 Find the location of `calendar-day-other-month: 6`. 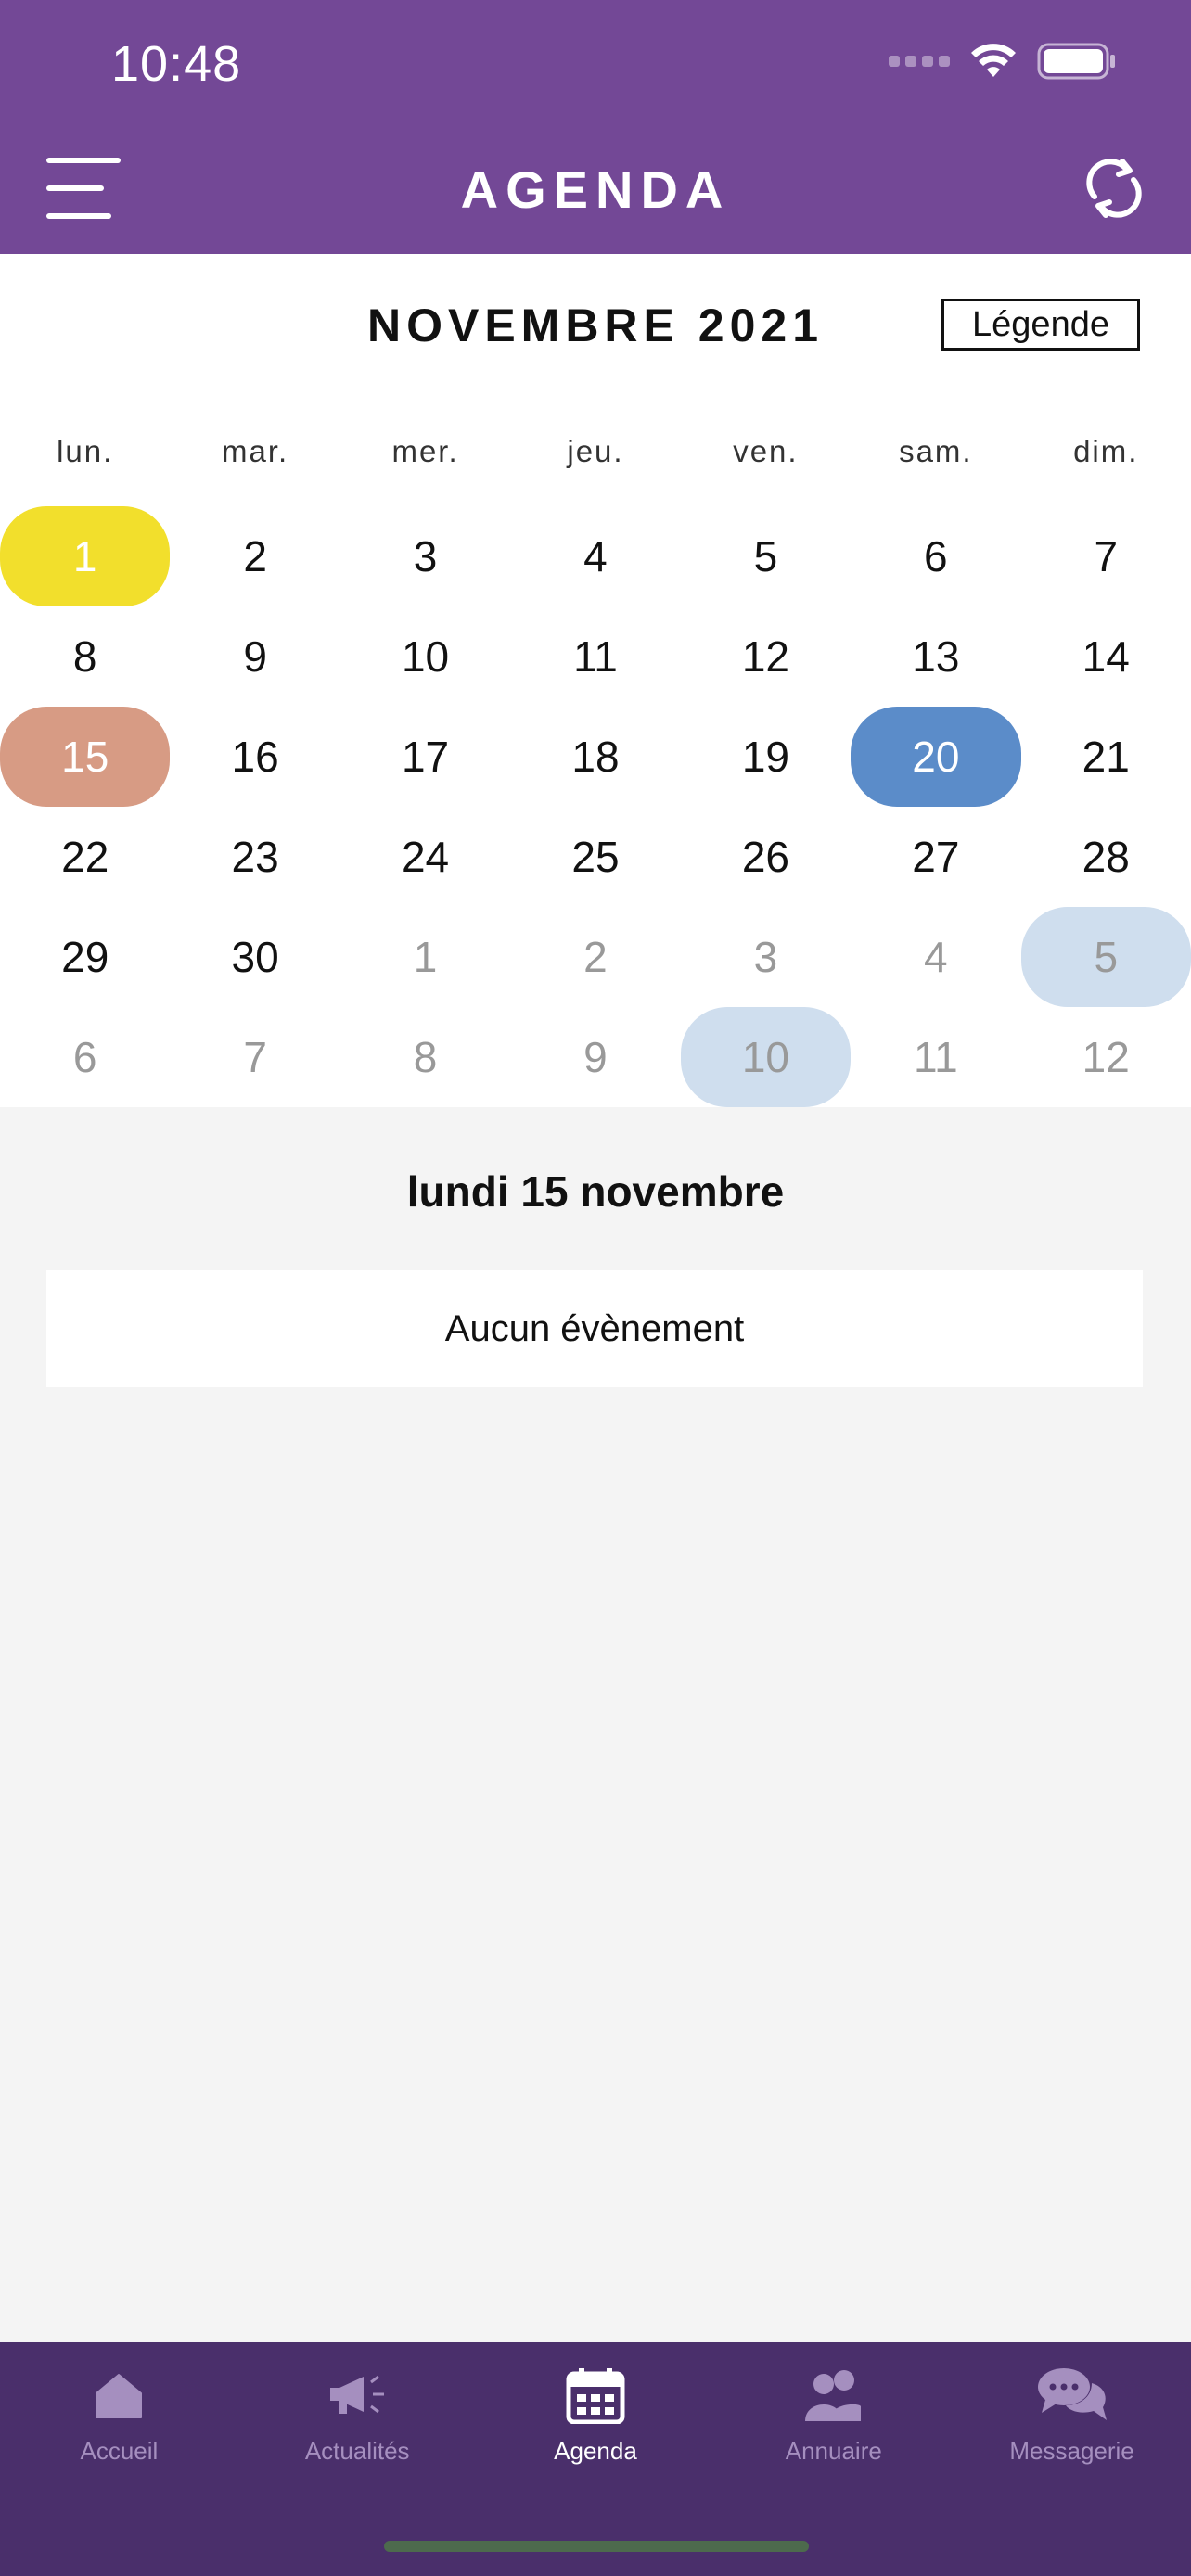

calendar-day-other-month: 6 is located at coordinates (85, 1057).